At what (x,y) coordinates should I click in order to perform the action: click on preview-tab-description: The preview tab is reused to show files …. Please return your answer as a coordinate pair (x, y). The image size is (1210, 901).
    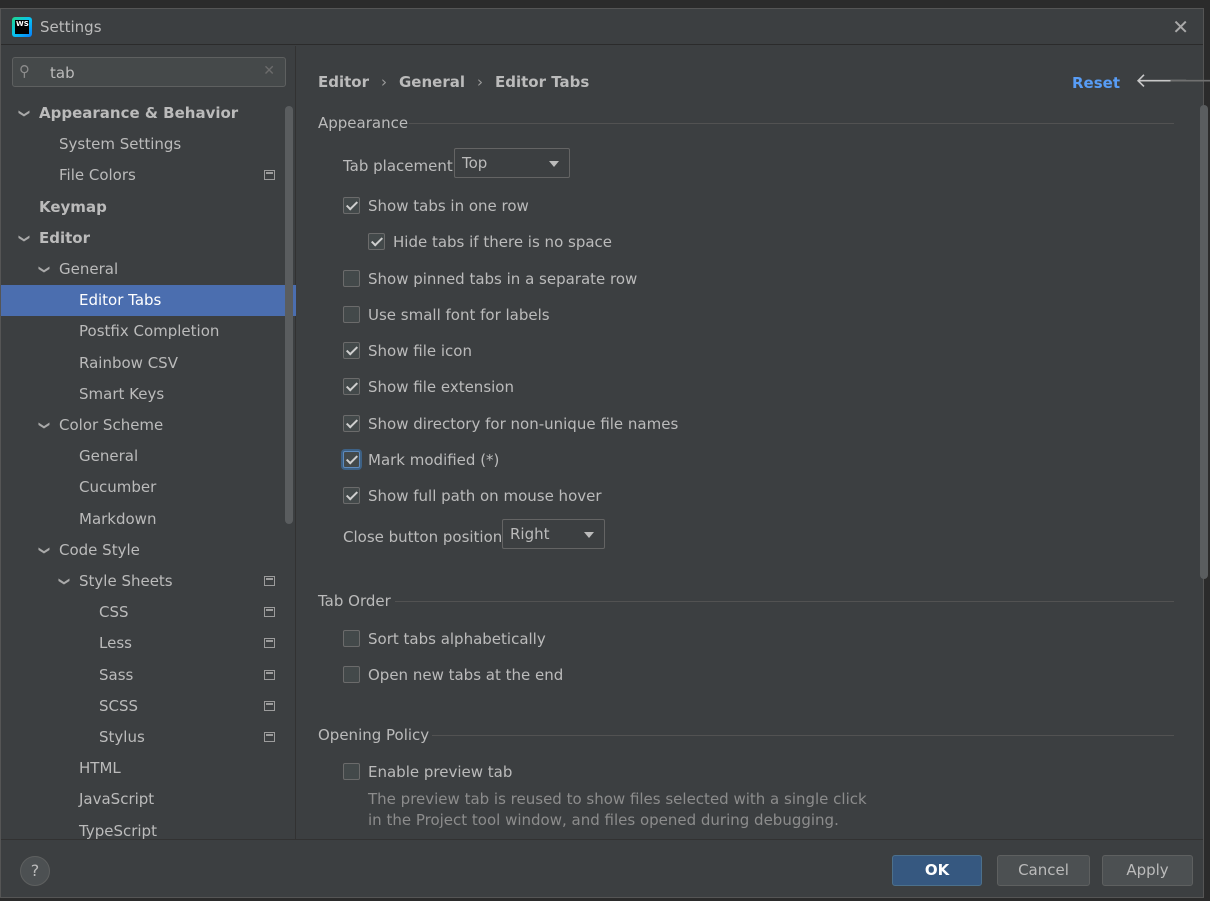
    Looking at the image, I should click on (617, 810).